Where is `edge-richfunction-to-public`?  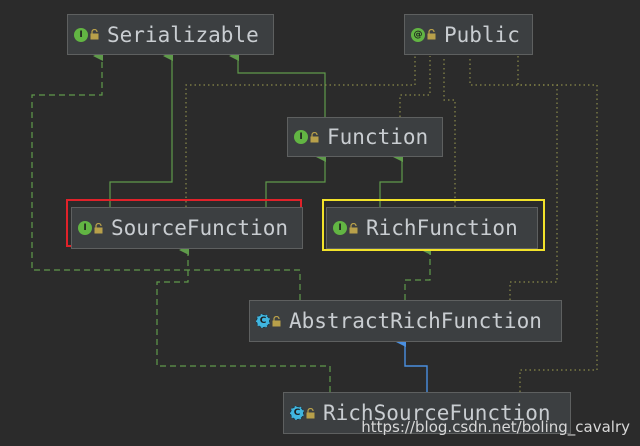 edge-richfunction-to-public is located at coordinates (449, 131).